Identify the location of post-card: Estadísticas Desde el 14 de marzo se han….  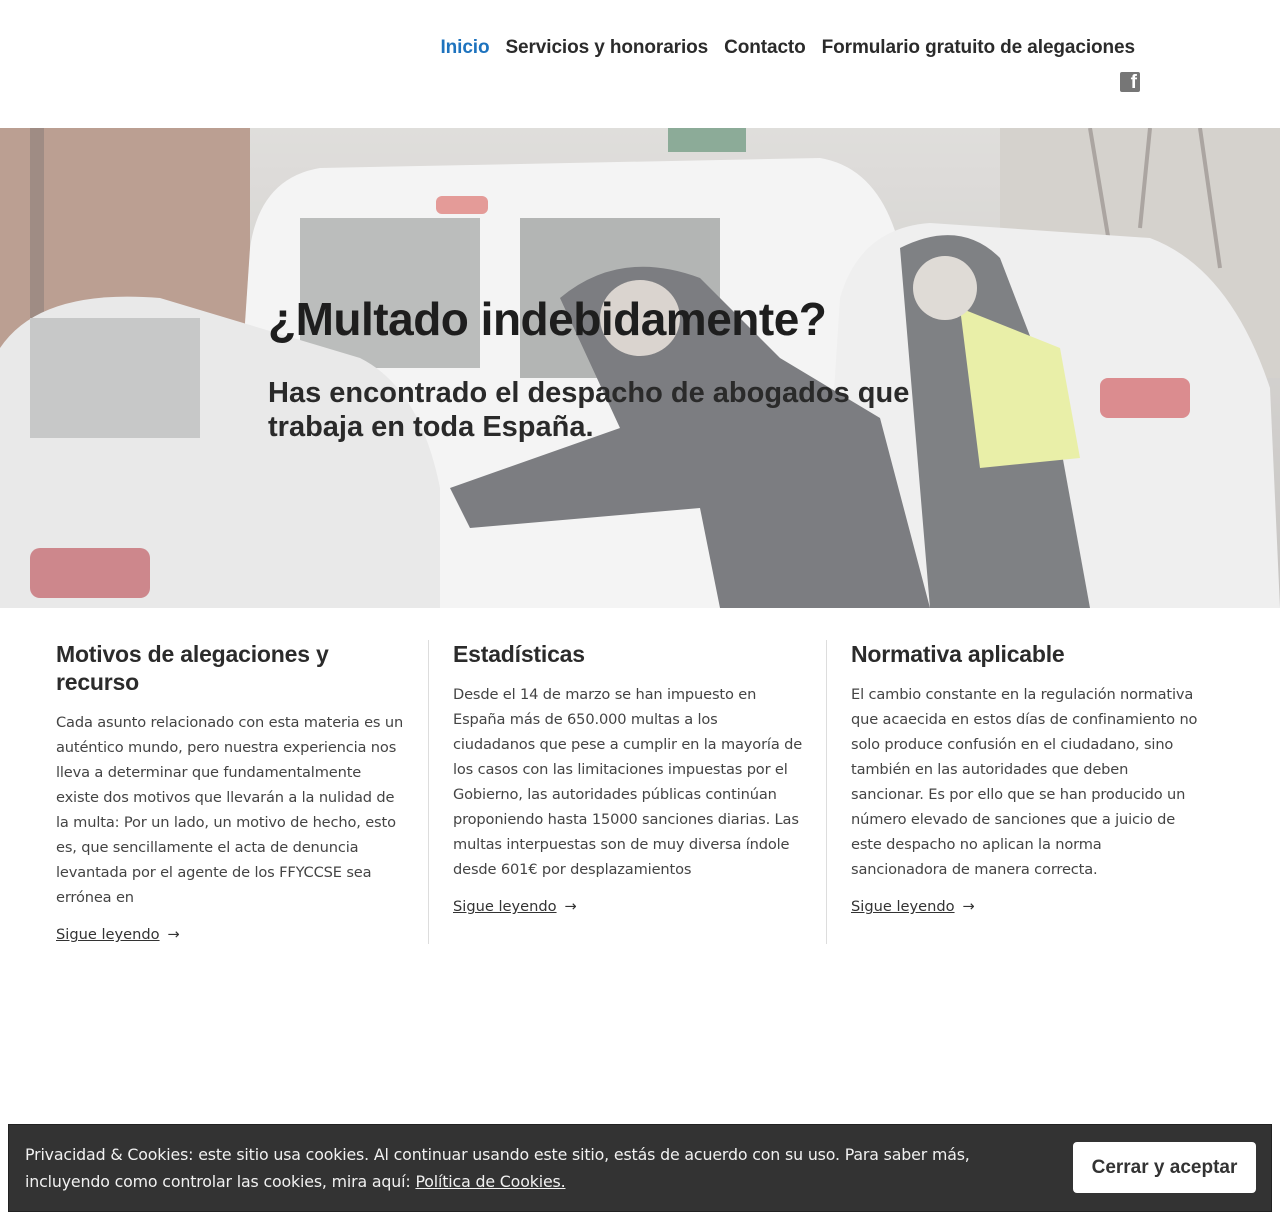
(628, 777).